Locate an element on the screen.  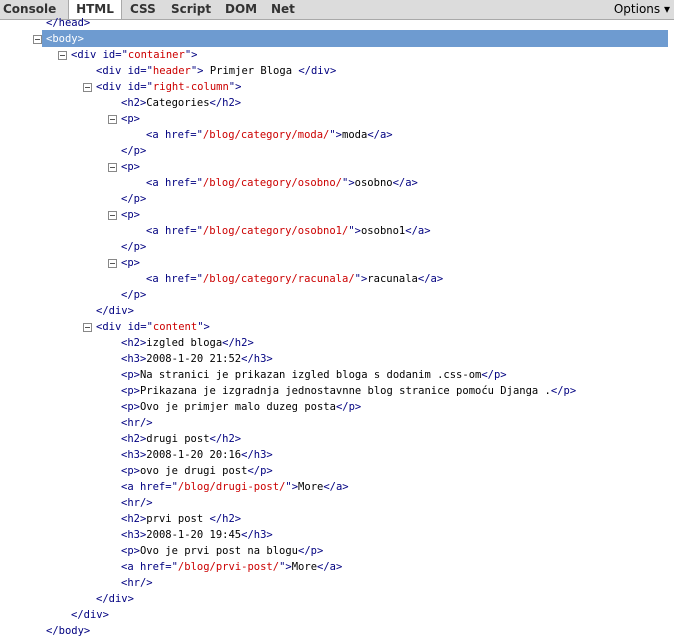
tree-node-line: <div id="header"> Primjer Bloga </div> is located at coordinates (216, 71).